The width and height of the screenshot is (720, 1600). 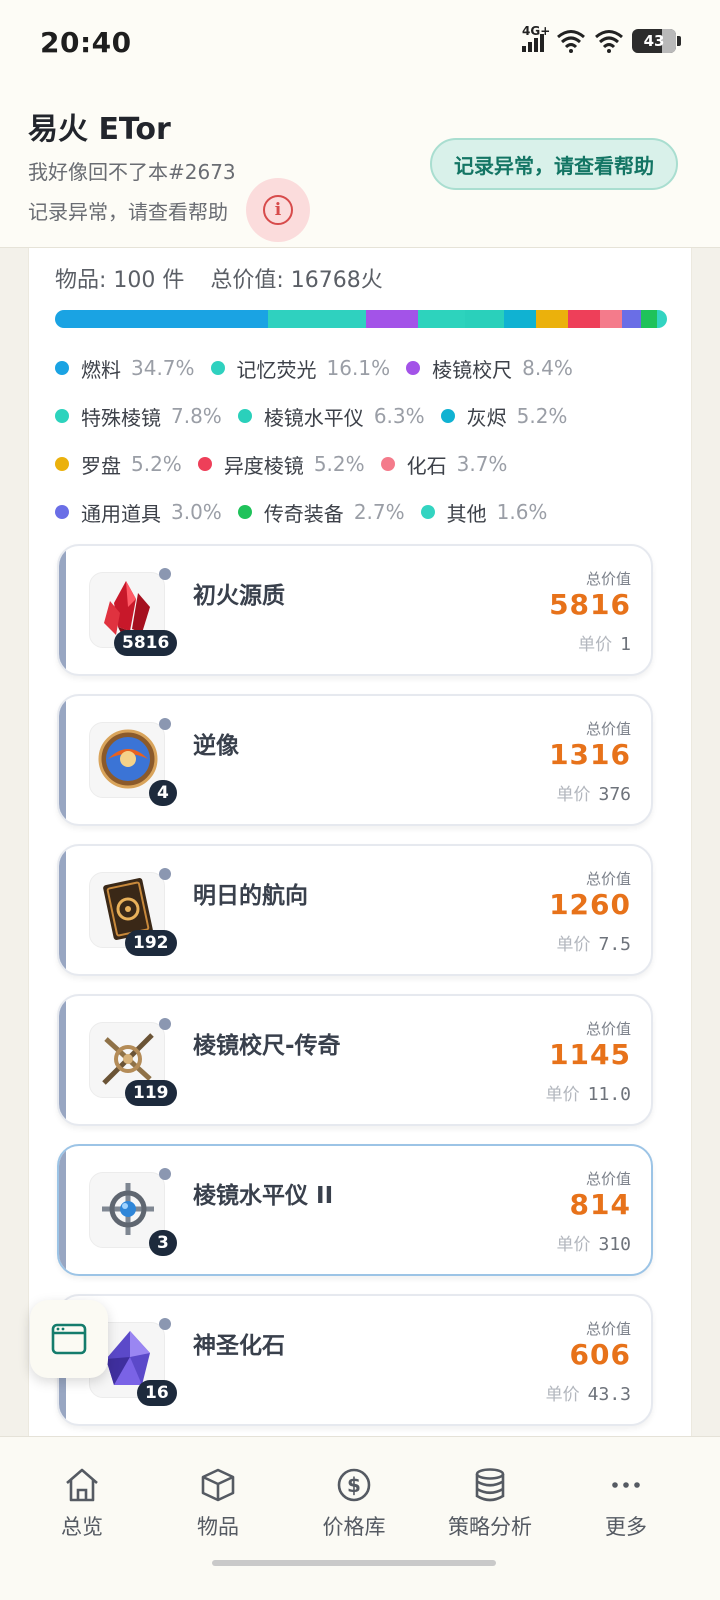 What do you see at coordinates (216, 746) in the screenshot?
I see `item-name: 逆像` at bounding box center [216, 746].